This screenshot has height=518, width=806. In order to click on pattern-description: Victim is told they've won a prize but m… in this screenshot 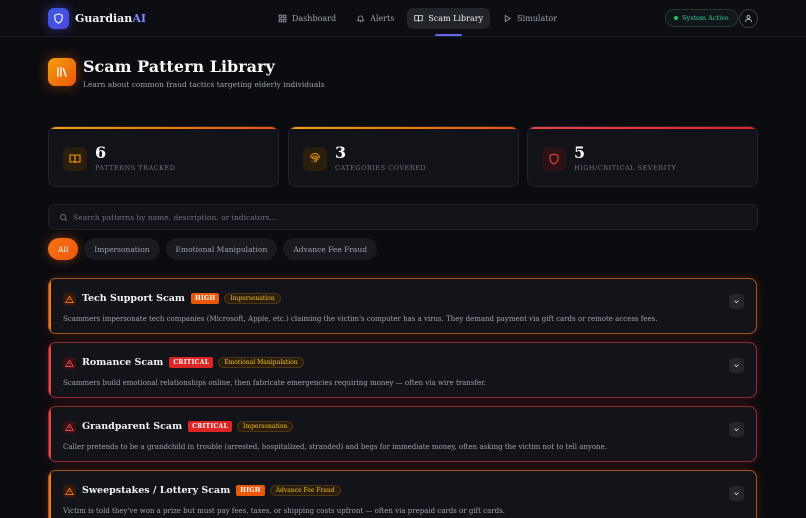, I will do `click(284, 511)`.